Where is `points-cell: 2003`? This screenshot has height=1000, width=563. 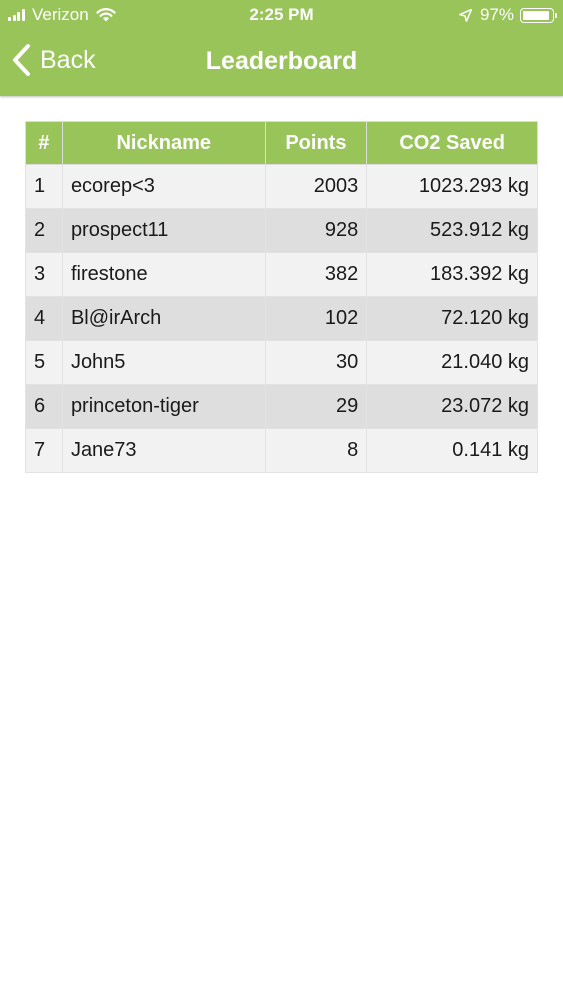
points-cell: 2003 is located at coordinates (316, 186).